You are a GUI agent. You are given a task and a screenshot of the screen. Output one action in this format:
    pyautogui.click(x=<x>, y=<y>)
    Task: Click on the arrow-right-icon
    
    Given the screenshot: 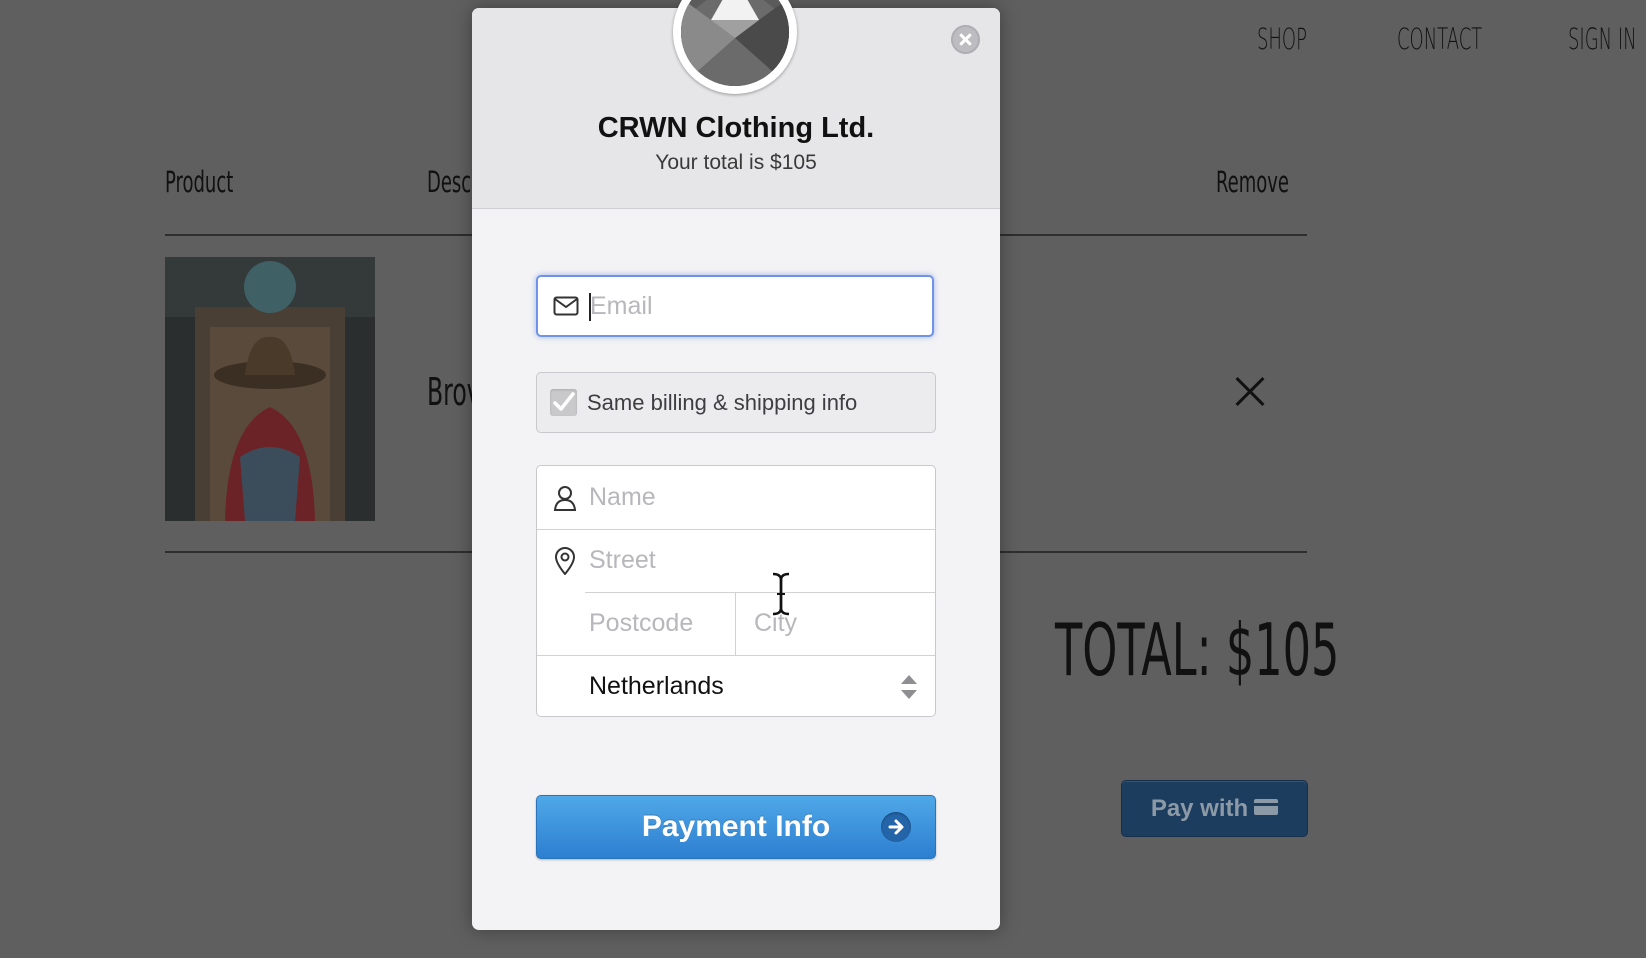 What is the action you would take?
    pyautogui.click(x=896, y=827)
    